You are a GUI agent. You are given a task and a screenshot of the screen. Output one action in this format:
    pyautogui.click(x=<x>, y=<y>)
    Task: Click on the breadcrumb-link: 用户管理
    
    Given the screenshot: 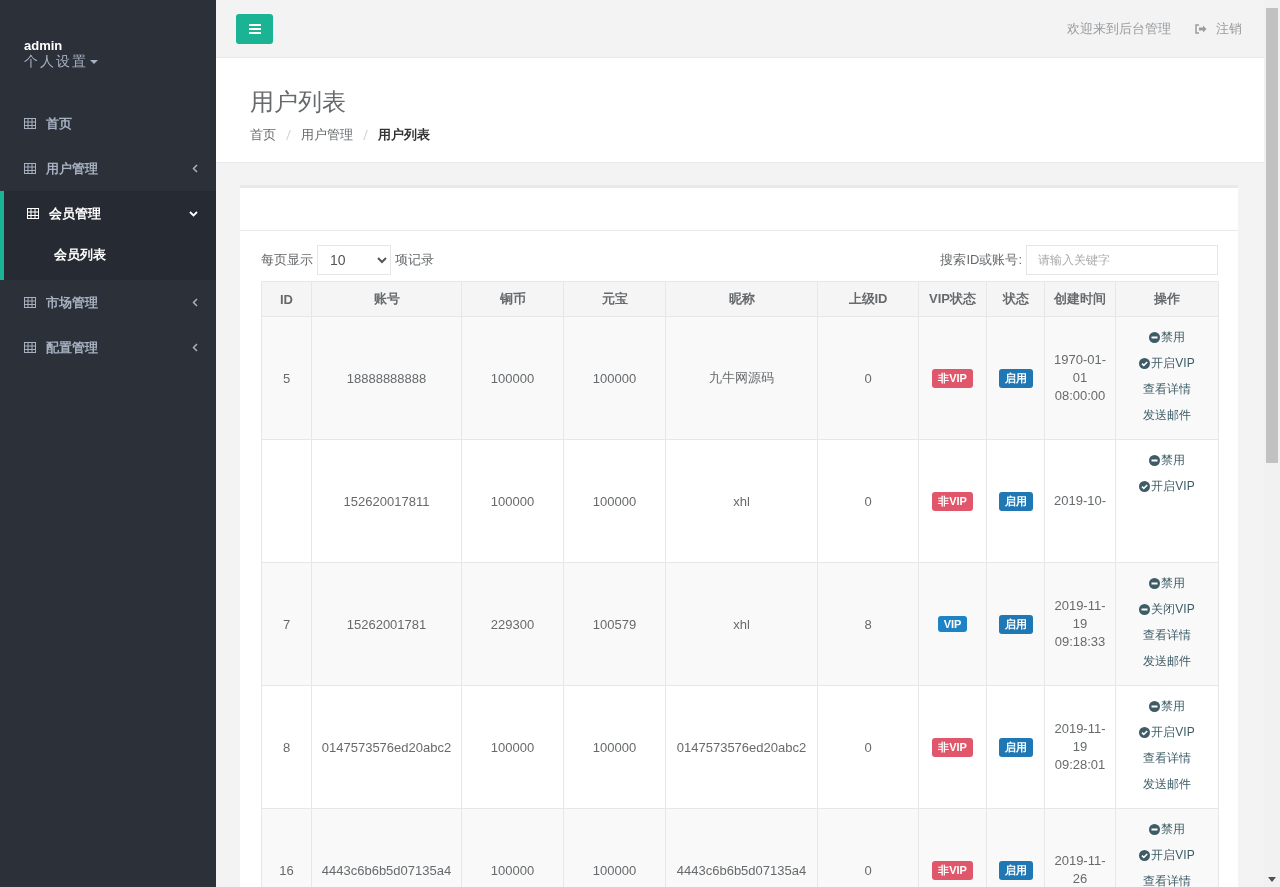 What is the action you would take?
    pyautogui.click(x=327, y=135)
    